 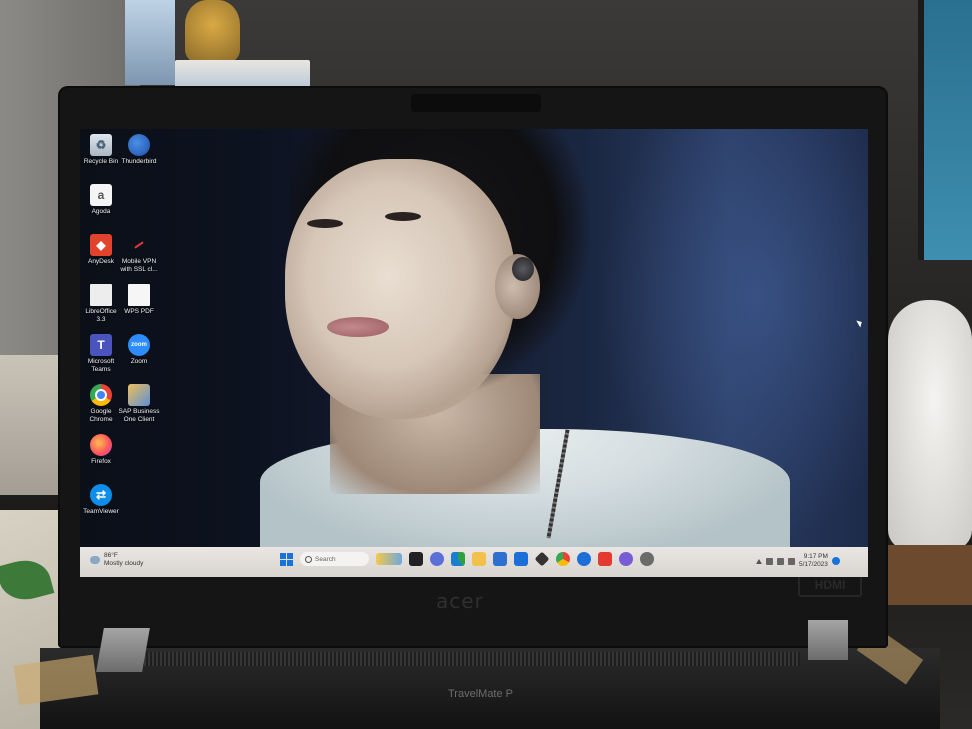 I want to click on webcam, so click(x=476, y=103).